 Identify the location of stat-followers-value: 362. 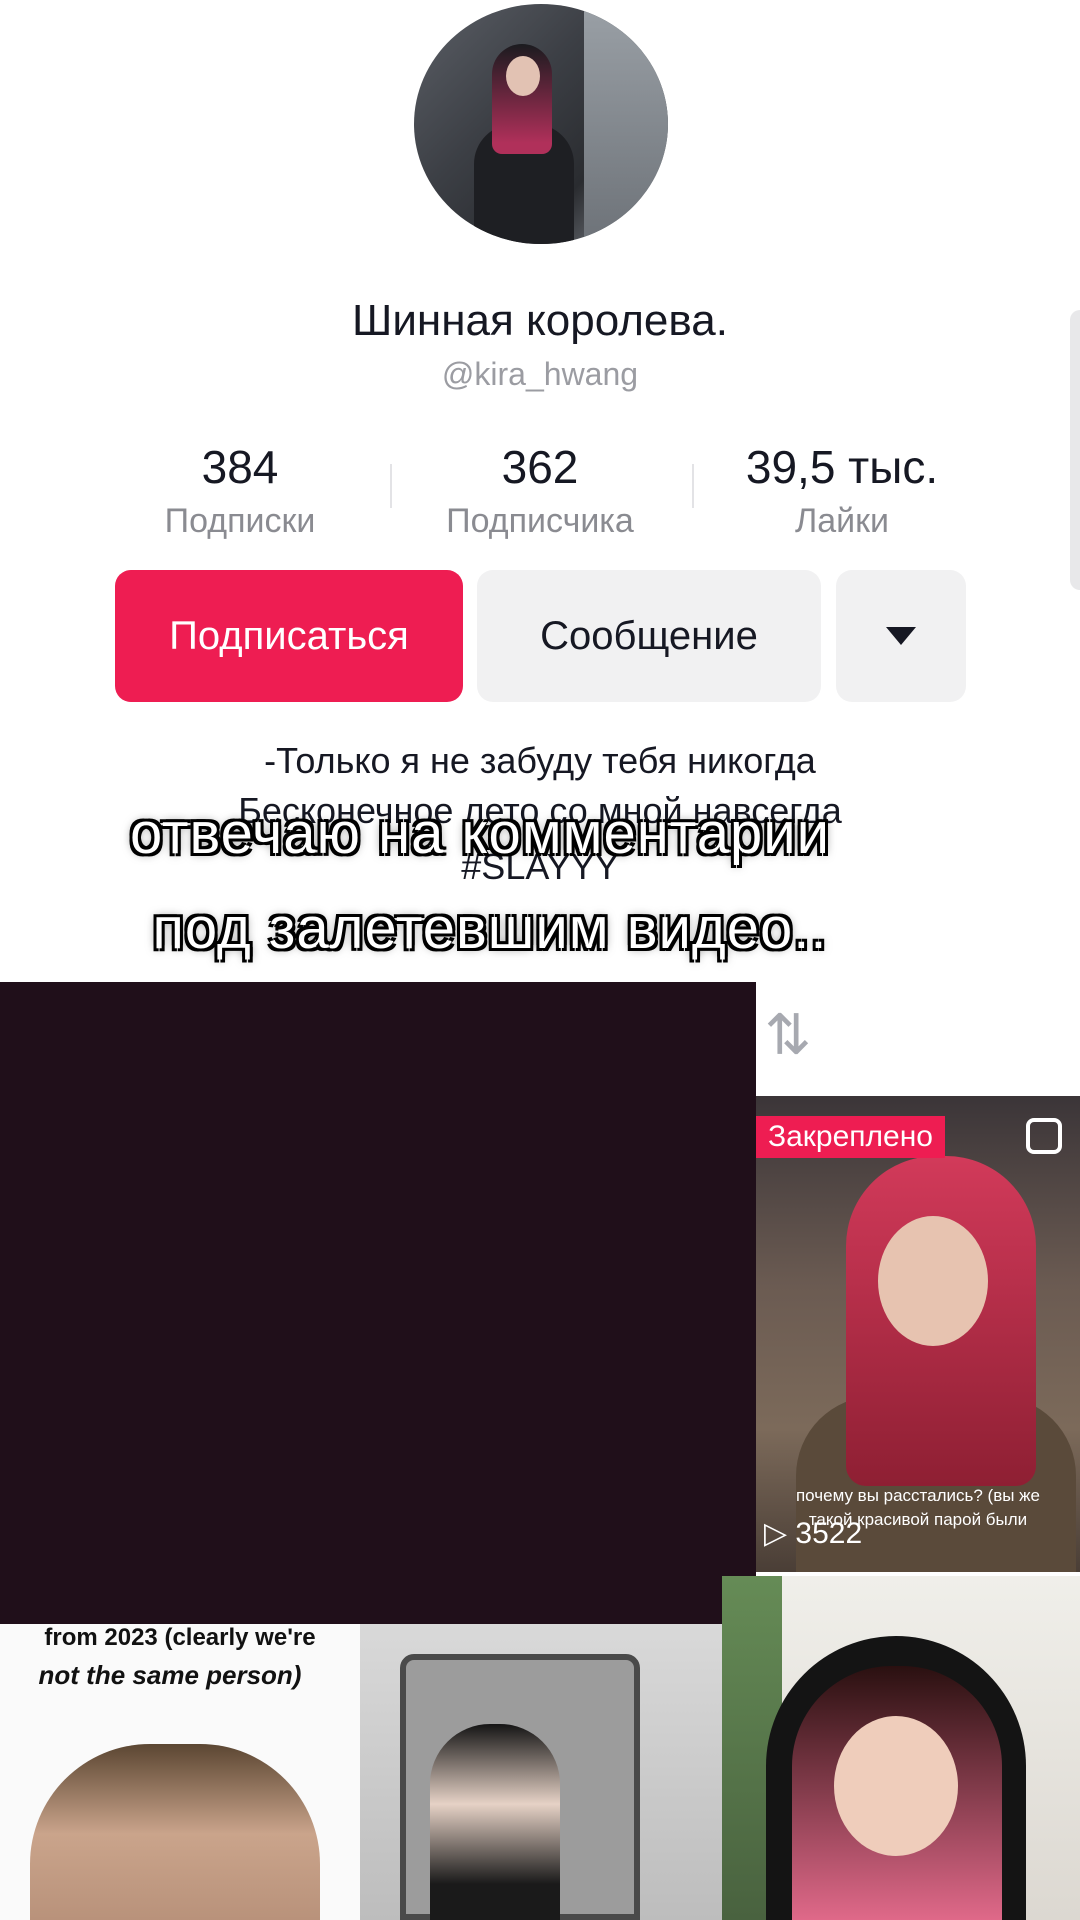
(540, 467).